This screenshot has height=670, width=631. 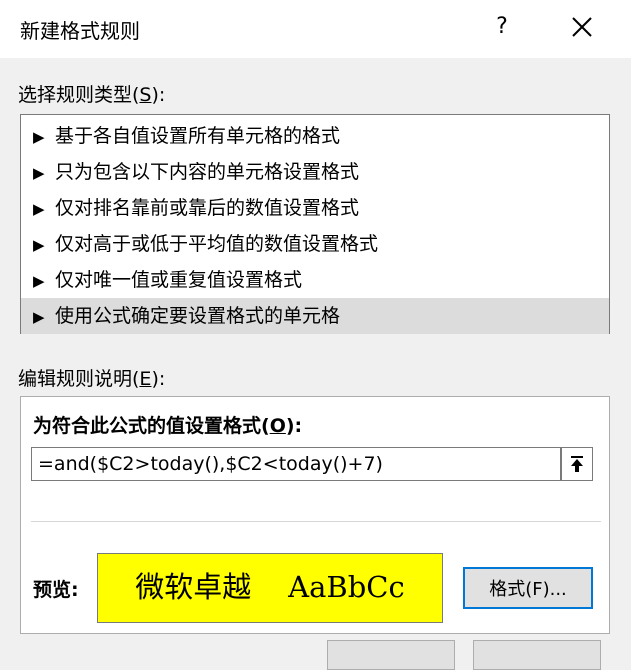 I want to click on collapse-dialog-icon, so click(x=577, y=464).